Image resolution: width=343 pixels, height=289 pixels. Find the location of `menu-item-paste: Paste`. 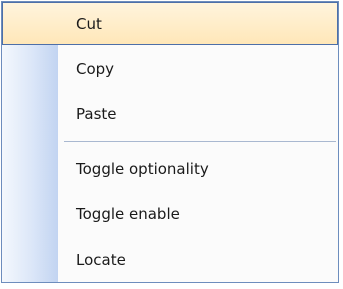

menu-item-paste: Paste is located at coordinates (170, 113).